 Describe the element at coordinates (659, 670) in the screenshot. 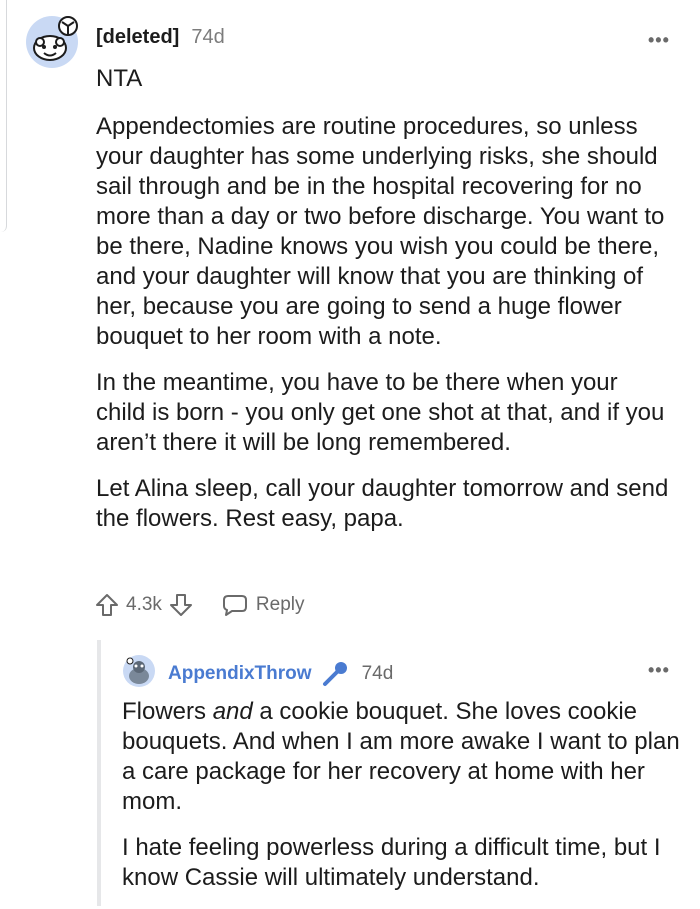

I see `reply-more-horizontal-icon: •••` at that location.